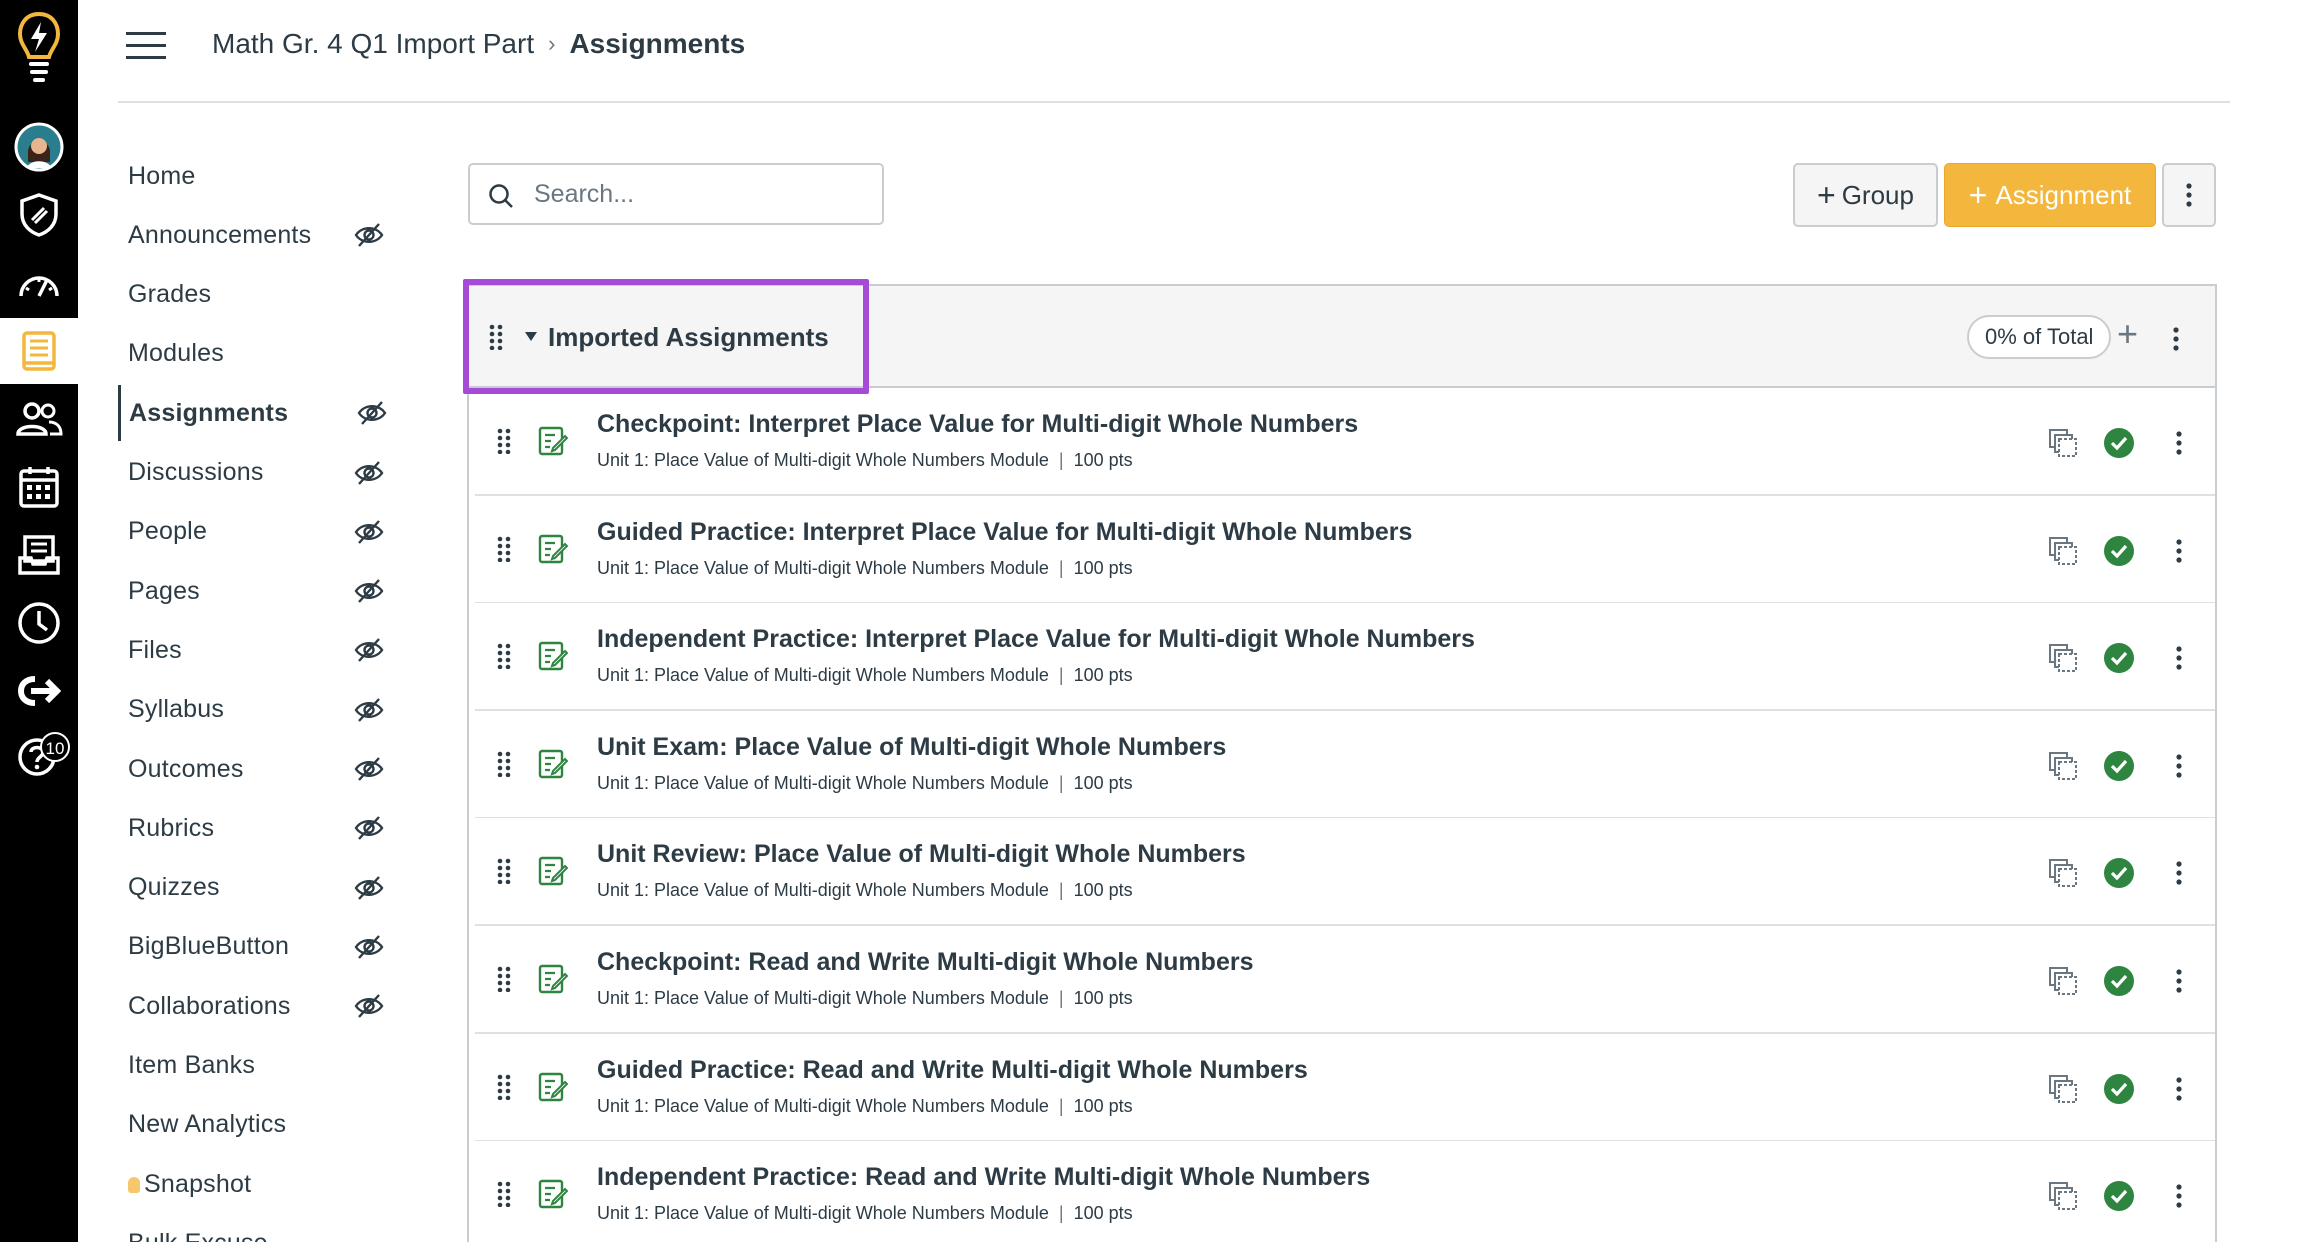  Describe the element at coordinates (263, 1228) in the screenshot. I see `course-nav-bulk-excuse: Bulk Excuse` at that location.